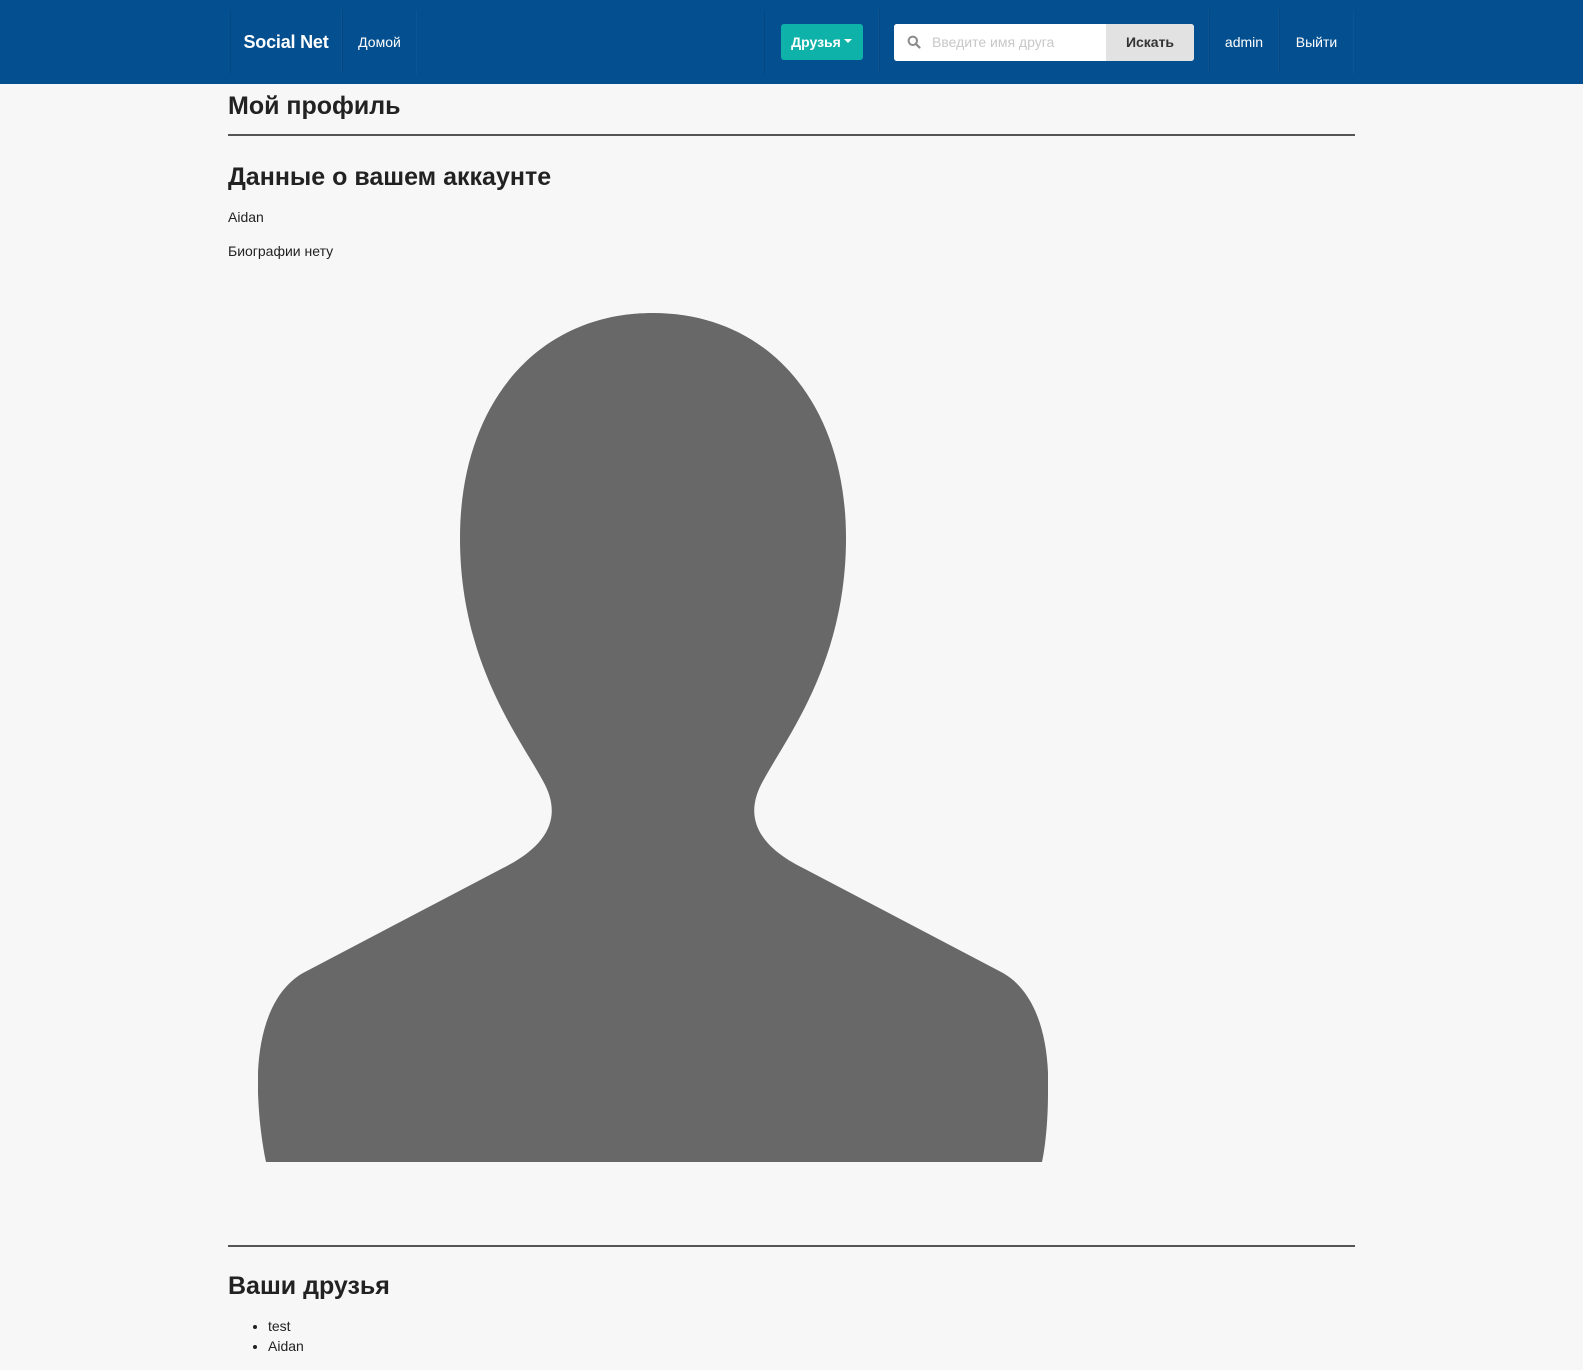 This screenshot has width=1583, height=1370. What do you see at coordinates (816, 42) in the screenshot?
I see `friends-dropdown-label: Друзья` at bounding box center [816, 42].